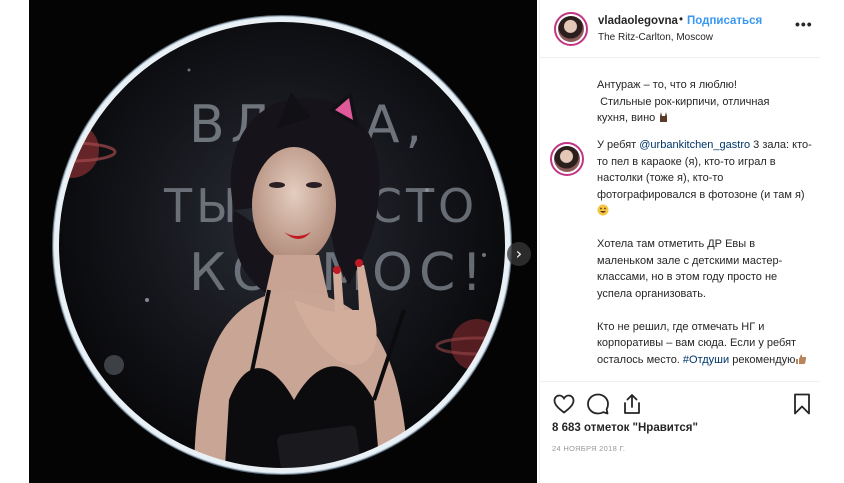  What do you see at coordinates (567, 159) in the screenshot?
I see `comment-avatar` at bounding box center [567, 159].